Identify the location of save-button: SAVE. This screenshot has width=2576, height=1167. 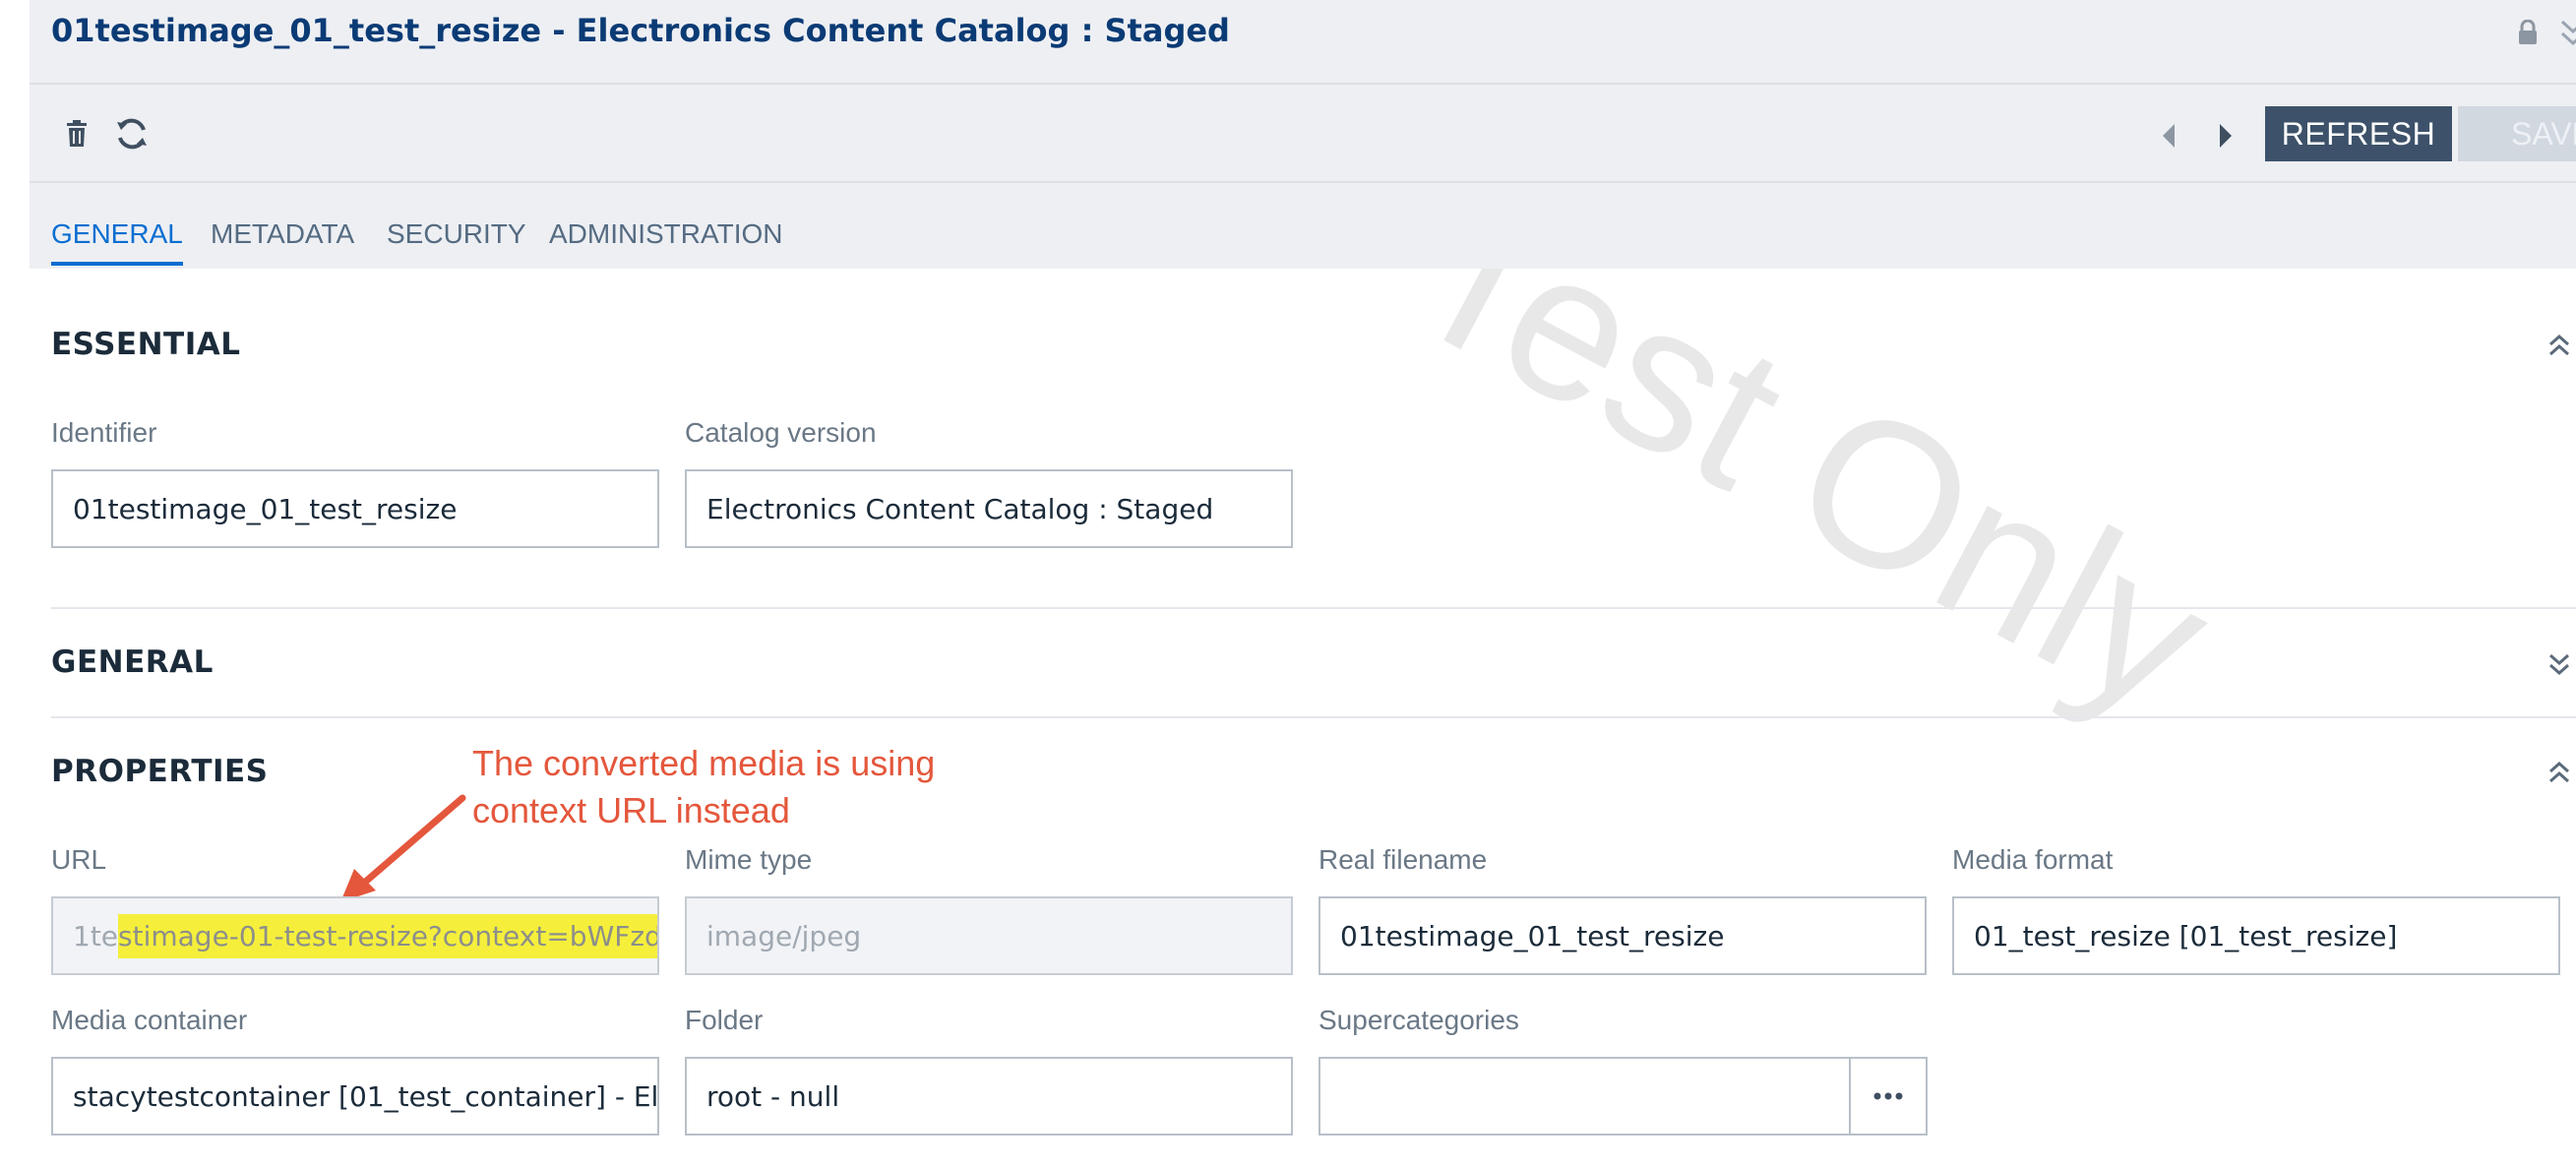
(2517, 133).